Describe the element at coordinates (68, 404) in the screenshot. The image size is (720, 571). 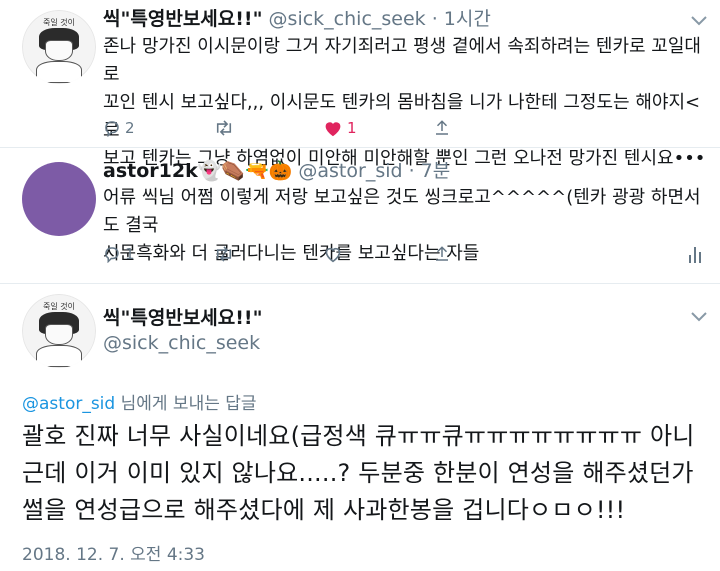
I see `reply-to-link: @astor_sid` at that location.